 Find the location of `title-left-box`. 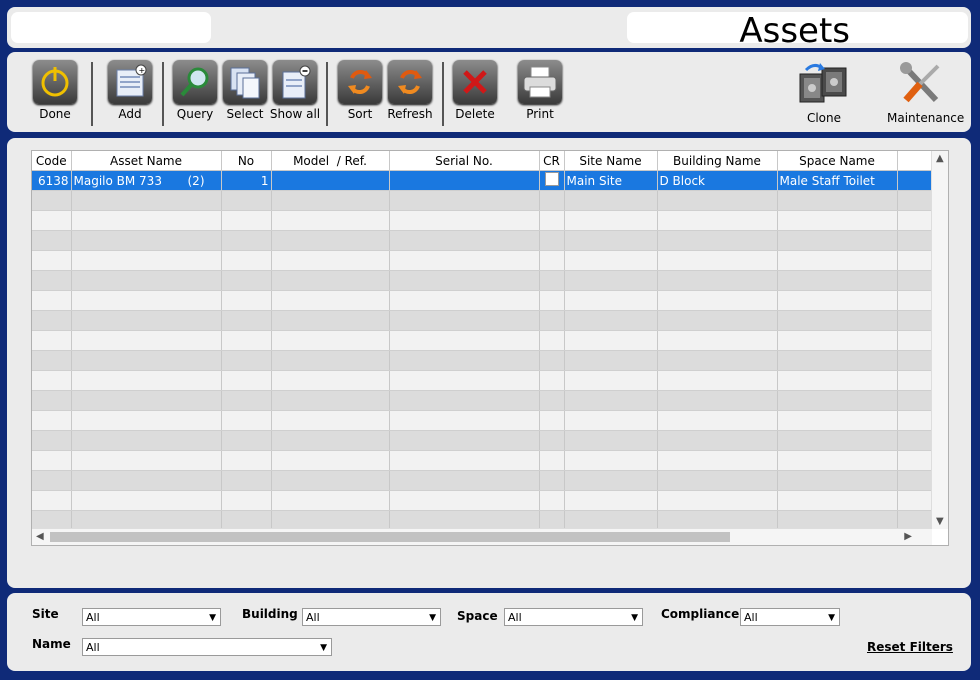

title-left-box is located at coordinates (111, 27).